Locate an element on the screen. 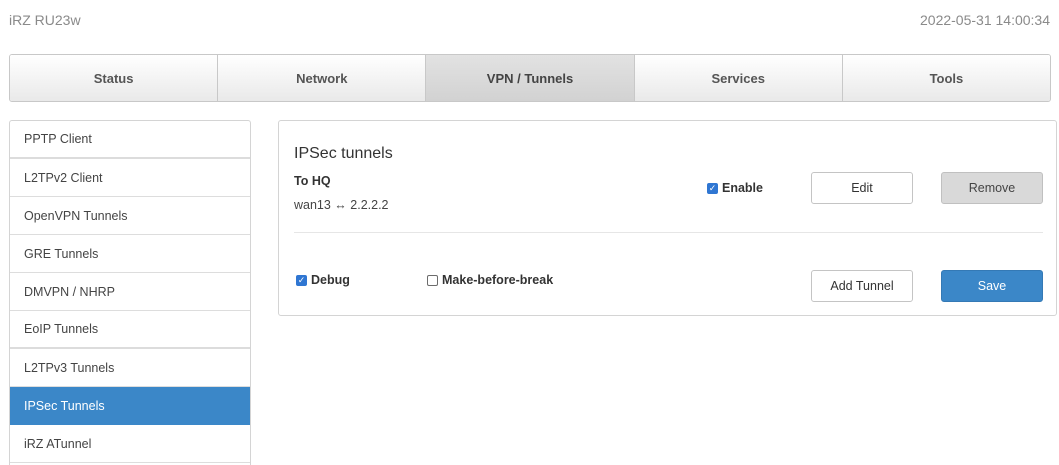 The width and height of the screenshot is (1059, 465). debug-checkbox: ✓ Debug is located at coordinates (323, 280).